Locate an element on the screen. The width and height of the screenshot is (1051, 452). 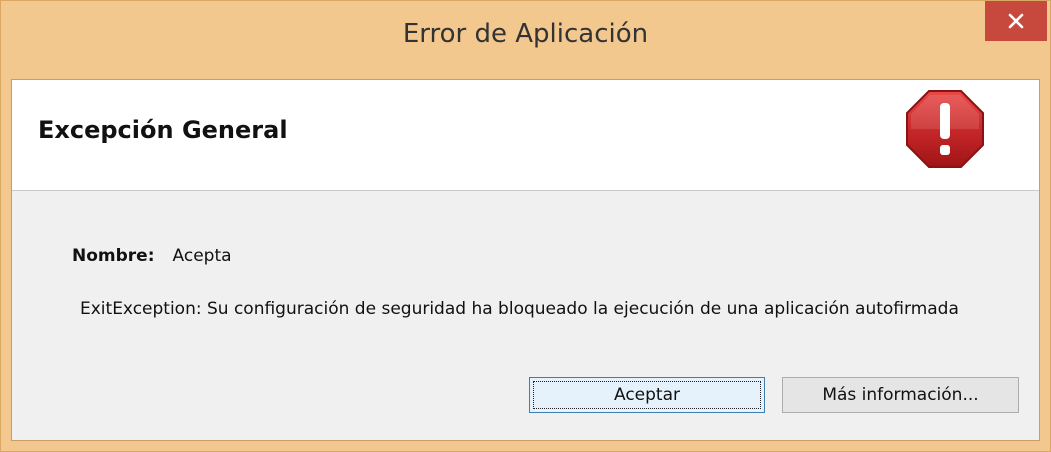
focus-ring is located at coordinates (647, 395).